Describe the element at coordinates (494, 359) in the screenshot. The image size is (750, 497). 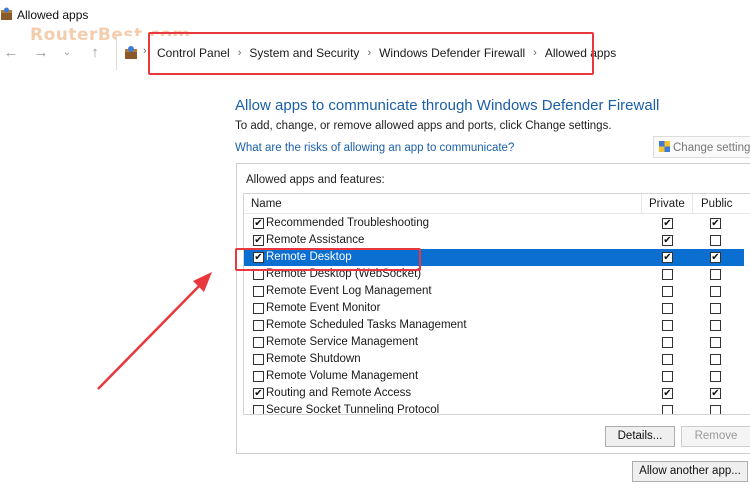
I see `table-row: Remote Shutdown` at that location.